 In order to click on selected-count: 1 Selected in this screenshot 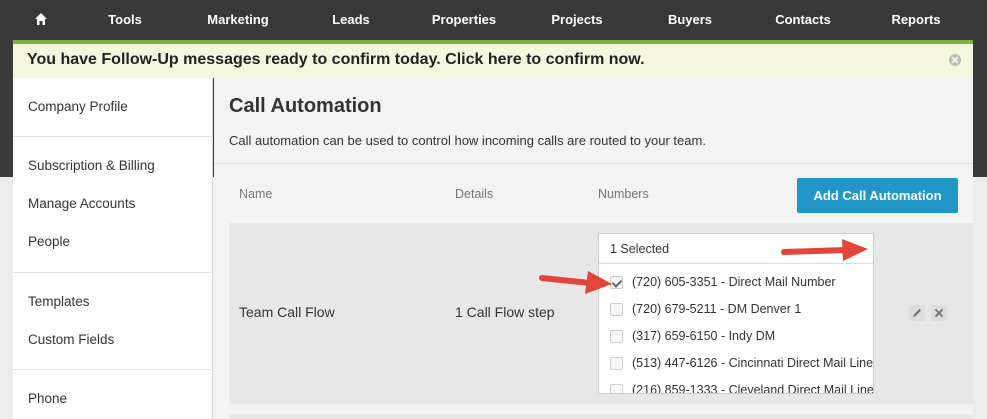, I will do `click(640, 249)`.